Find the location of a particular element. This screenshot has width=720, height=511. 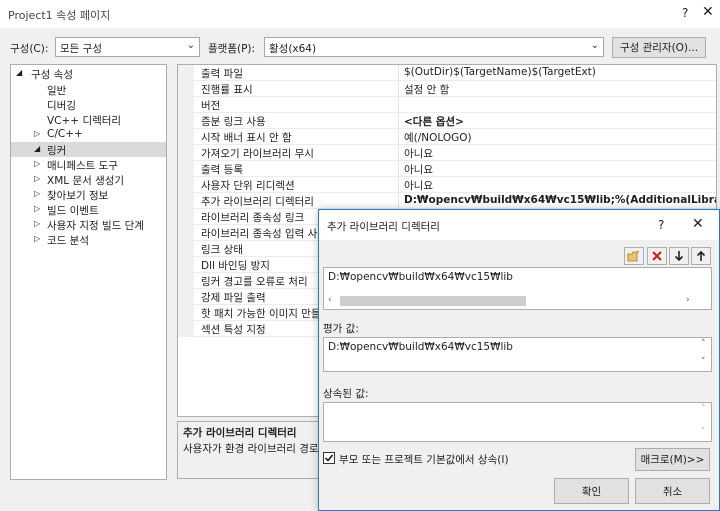

table-row: 출력 등록 아니요 is located at coordinates (447, 169).